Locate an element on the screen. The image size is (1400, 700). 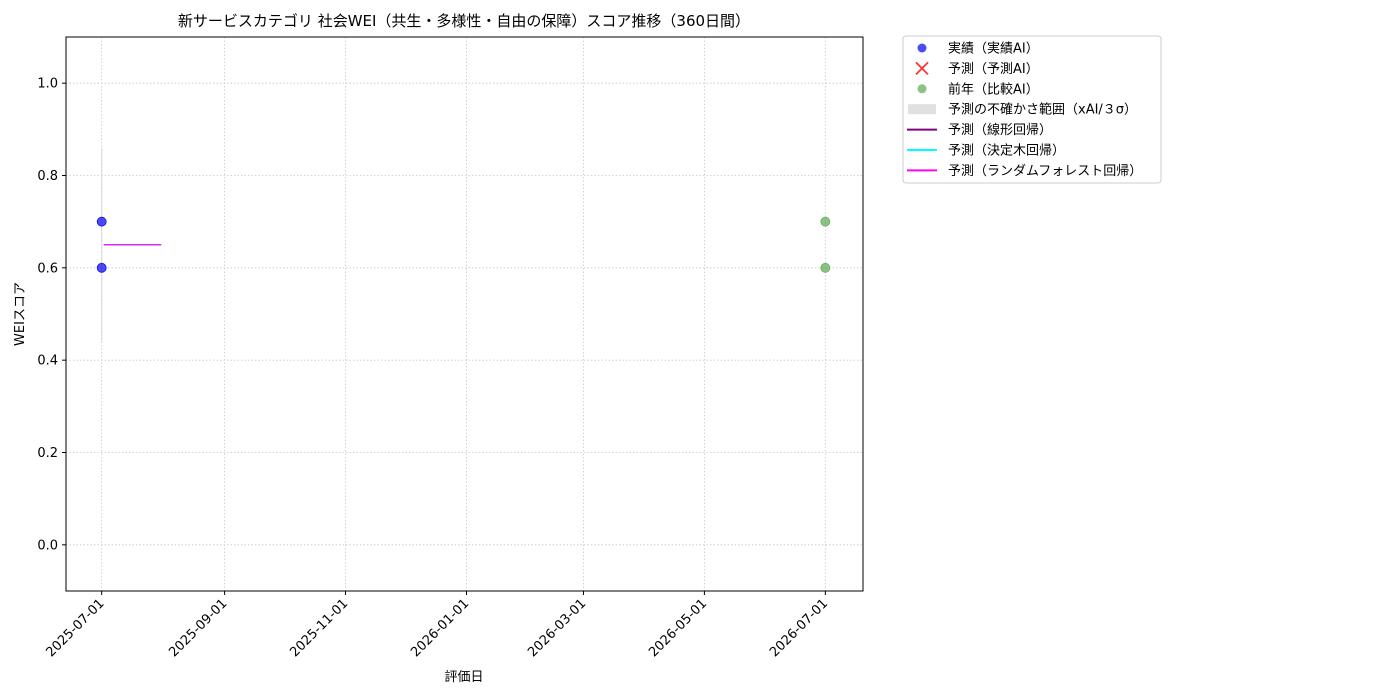
y-axis-label: WEIスコア is located at coordinates (20, 314).